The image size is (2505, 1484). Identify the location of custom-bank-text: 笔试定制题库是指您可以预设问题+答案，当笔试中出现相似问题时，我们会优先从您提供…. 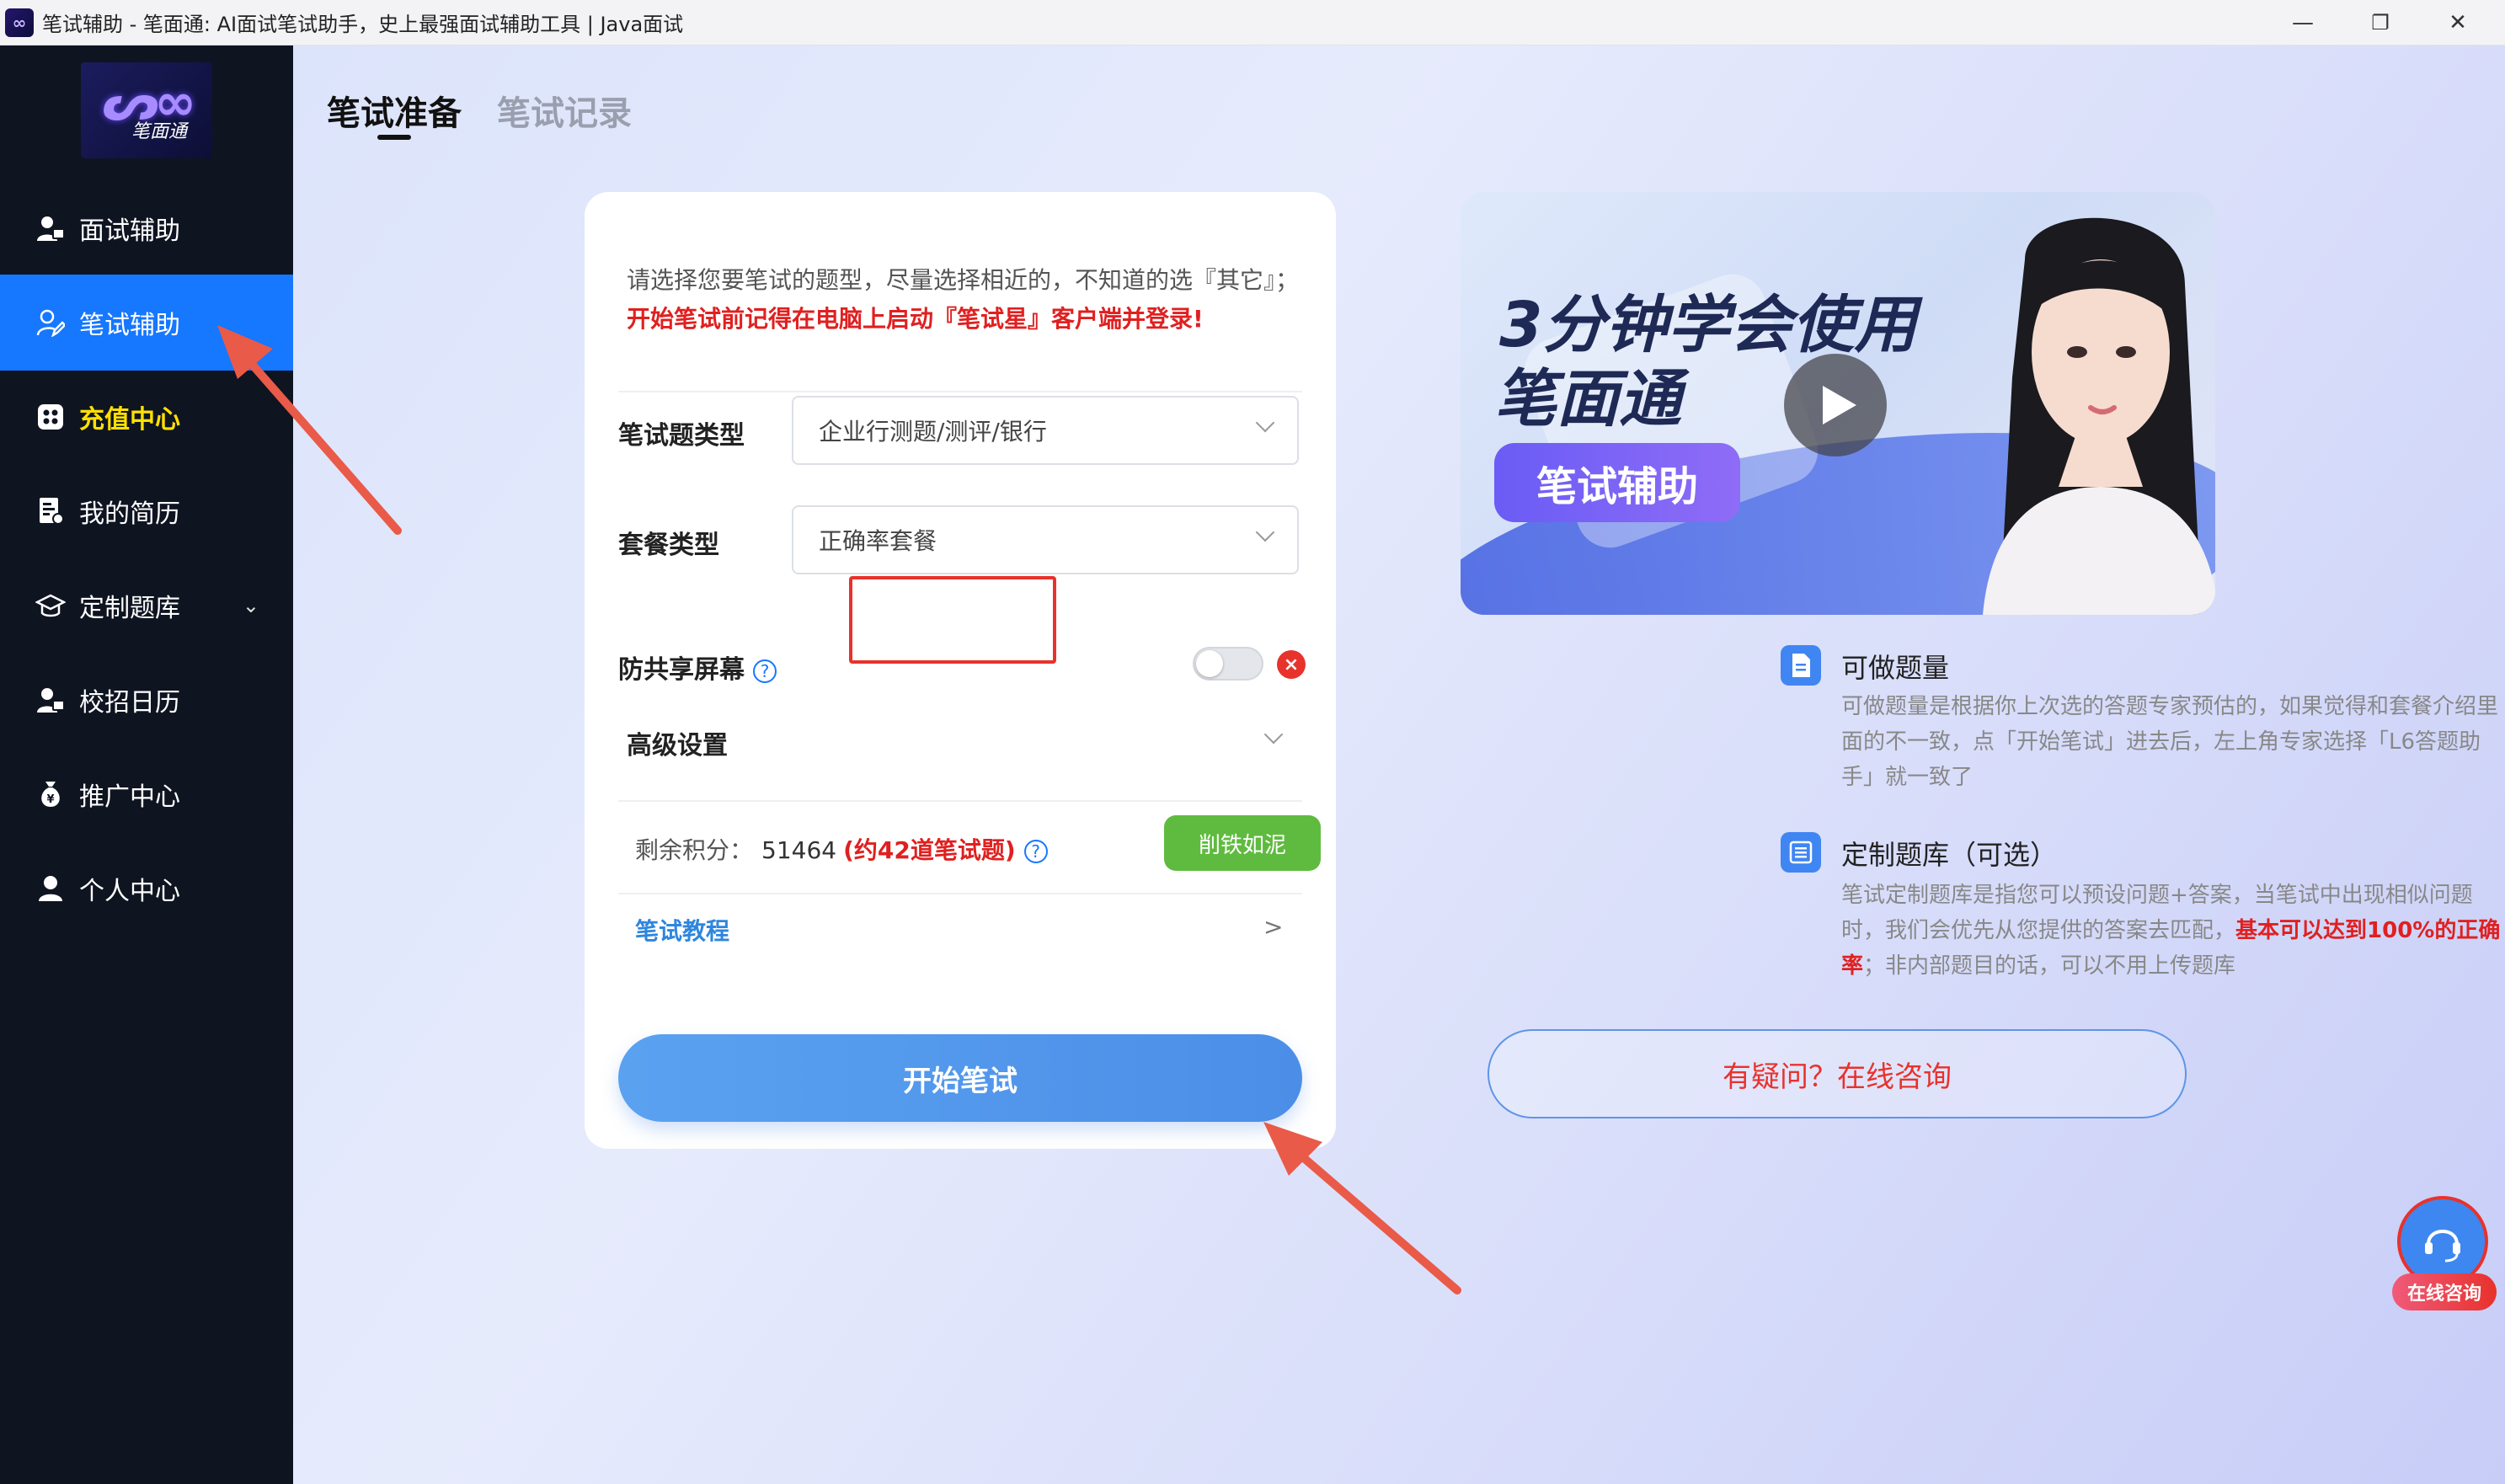
(2173, 931).